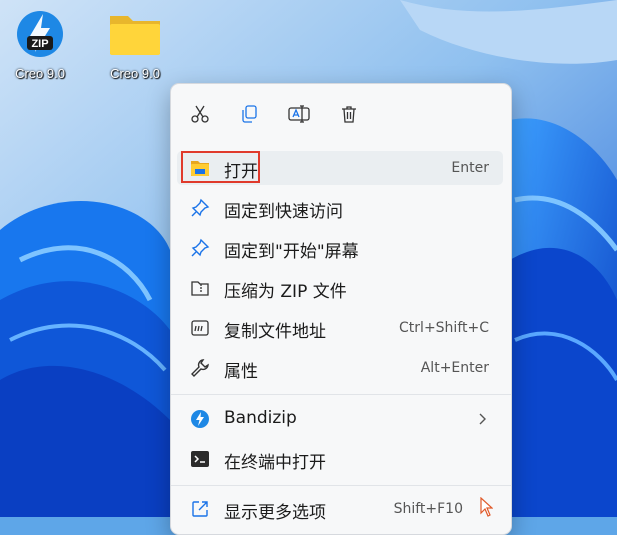  What do you see at coordinates (260, 418) in the screenshot?
I see `menu-item-label: Bandizip` at bounding box center [260, 418].